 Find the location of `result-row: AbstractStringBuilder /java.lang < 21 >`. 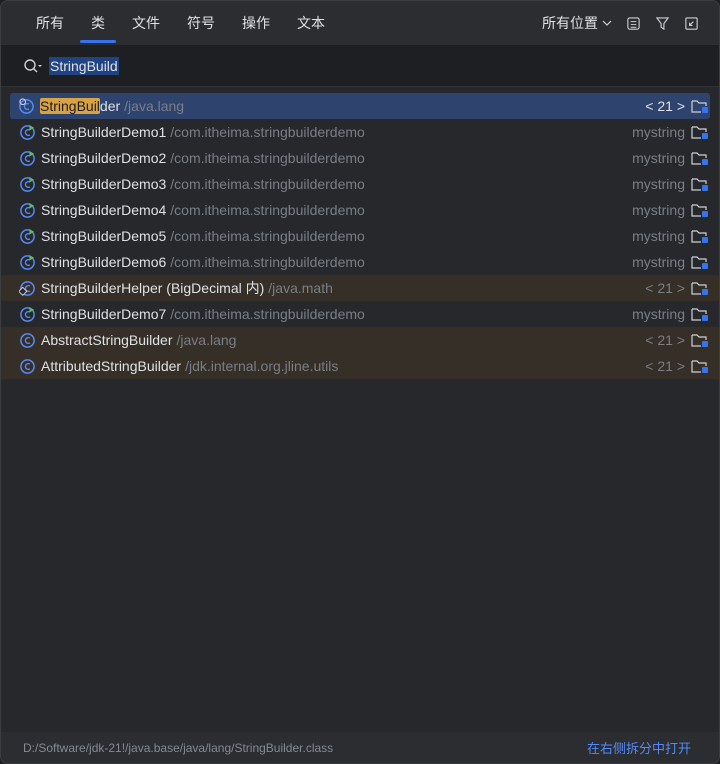

result-row: AbstractStringBuilder /java.lang < 21 > is located at coordinates (360, 340).